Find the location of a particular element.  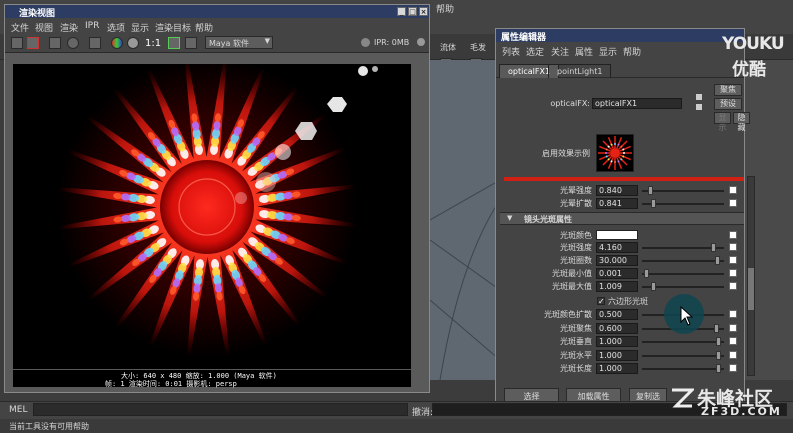

viewport-grid is located at coordinates (465, 279).